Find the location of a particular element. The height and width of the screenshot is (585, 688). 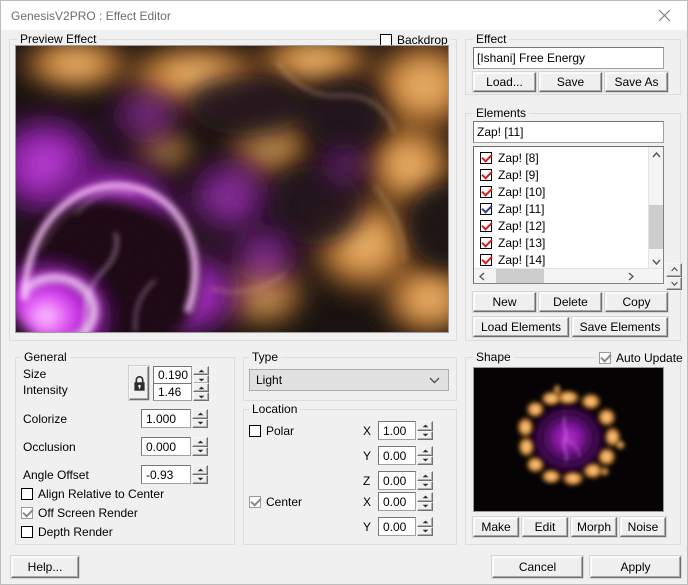

polar-z-label: Z is located at coordinates (367, 481).